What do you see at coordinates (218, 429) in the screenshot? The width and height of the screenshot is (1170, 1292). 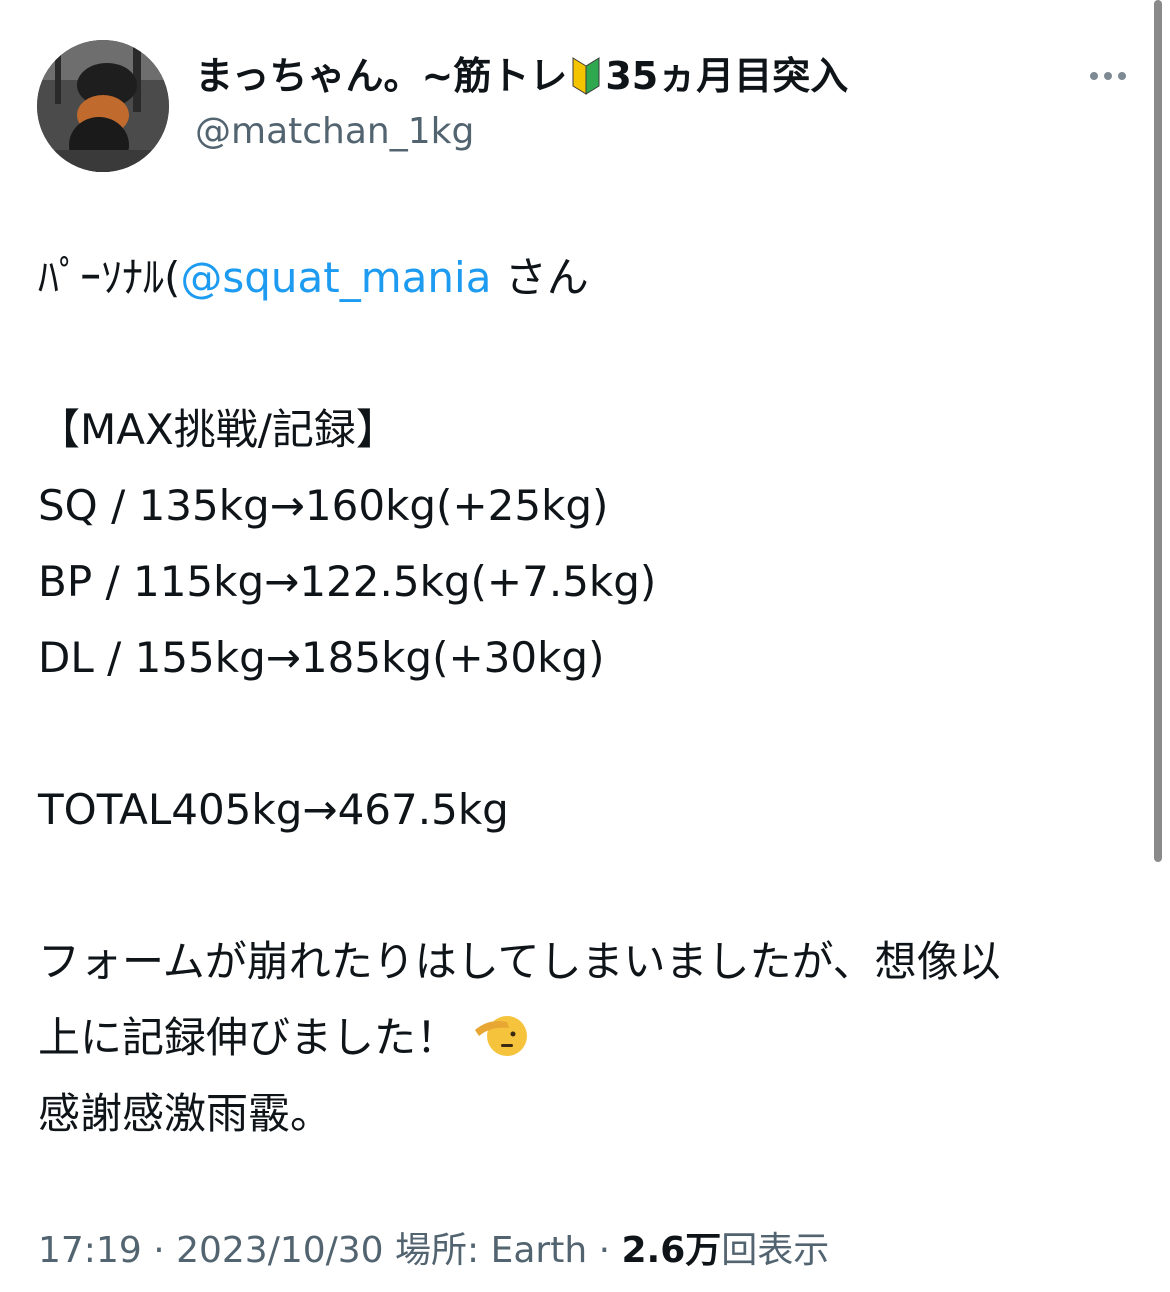 I see `tweet-heading: 【MAX挑戦/記録】` at bounding box center [218, 429].